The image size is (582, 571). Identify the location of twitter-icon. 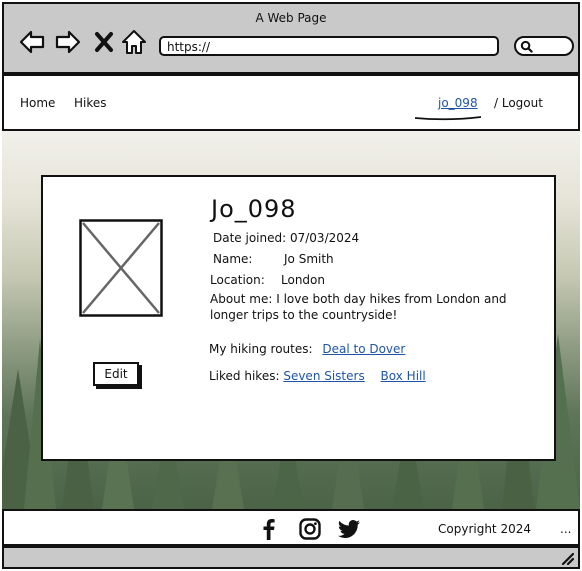
(349, 529).